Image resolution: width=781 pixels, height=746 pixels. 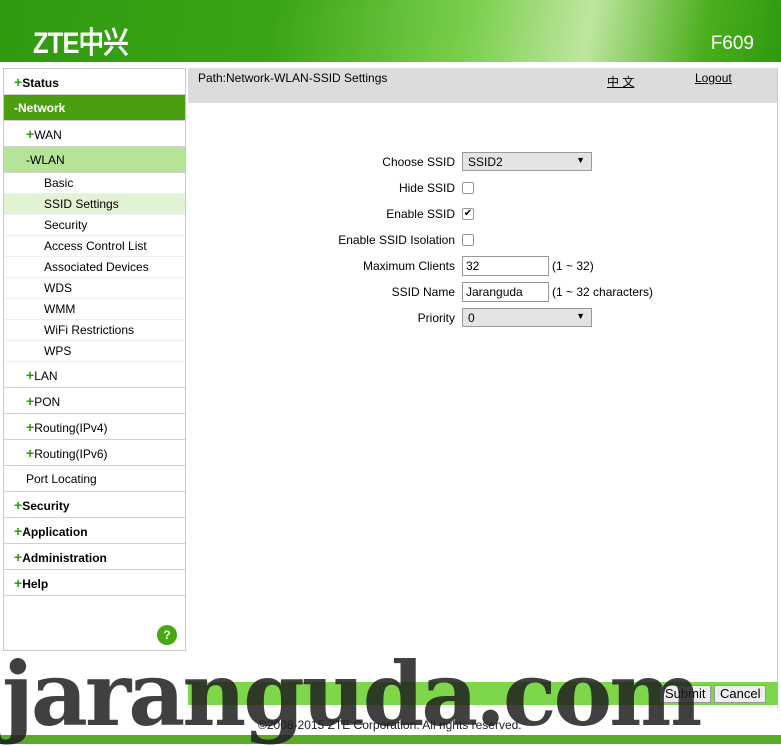 I want to click on sidebar-item-network: -Network, so click(x=94, y=108).